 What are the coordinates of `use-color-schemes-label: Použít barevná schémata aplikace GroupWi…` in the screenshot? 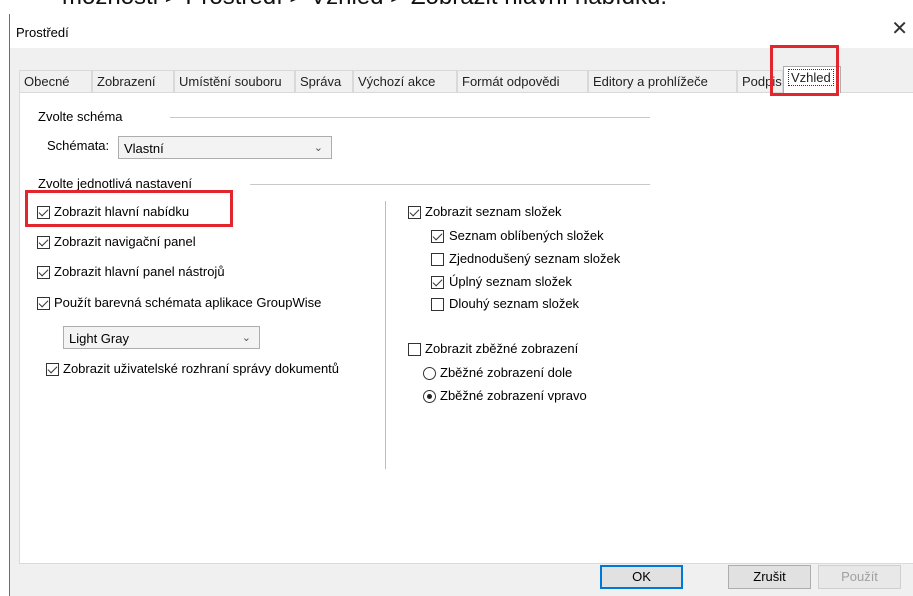 It's located at (188, 302).